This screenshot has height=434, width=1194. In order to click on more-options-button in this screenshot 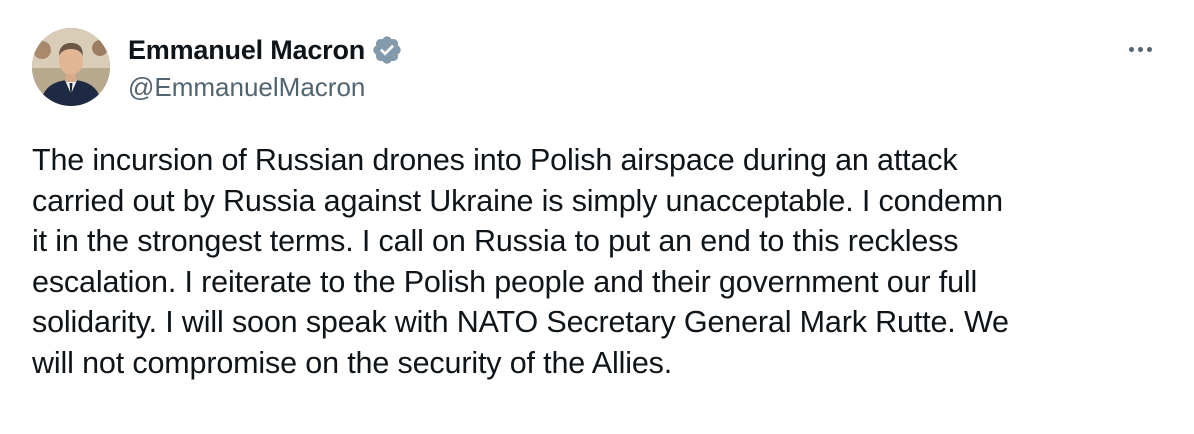, I will do `click(1140, 49)`.